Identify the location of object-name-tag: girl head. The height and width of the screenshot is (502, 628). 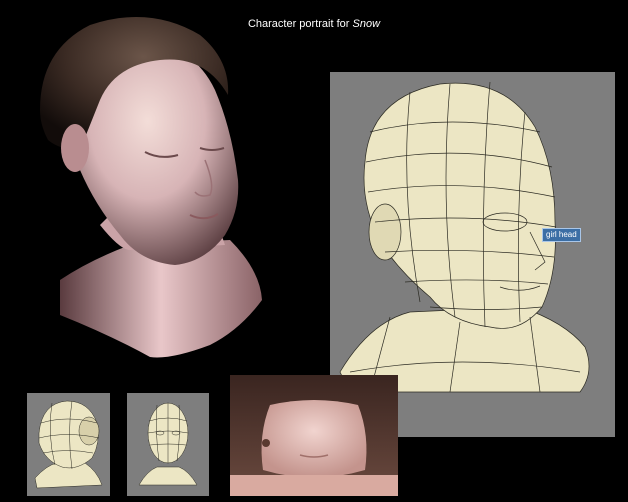
(561, 235).